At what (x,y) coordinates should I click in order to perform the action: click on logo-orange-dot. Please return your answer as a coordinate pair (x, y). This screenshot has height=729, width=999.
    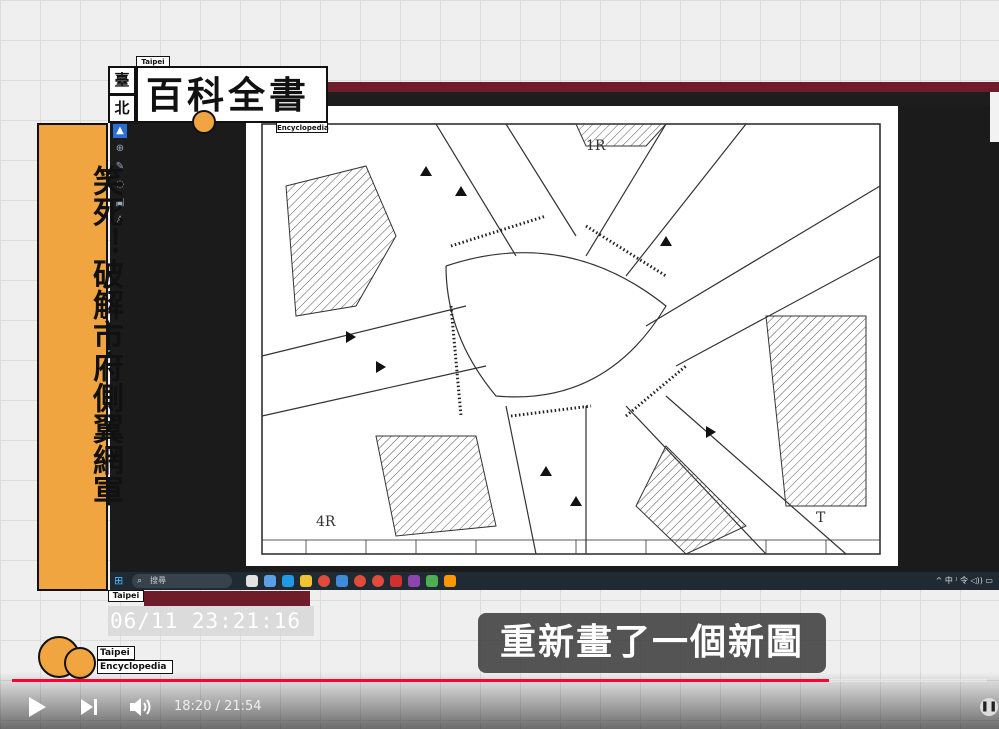
    Looking at the image, I should click on (204, 122).